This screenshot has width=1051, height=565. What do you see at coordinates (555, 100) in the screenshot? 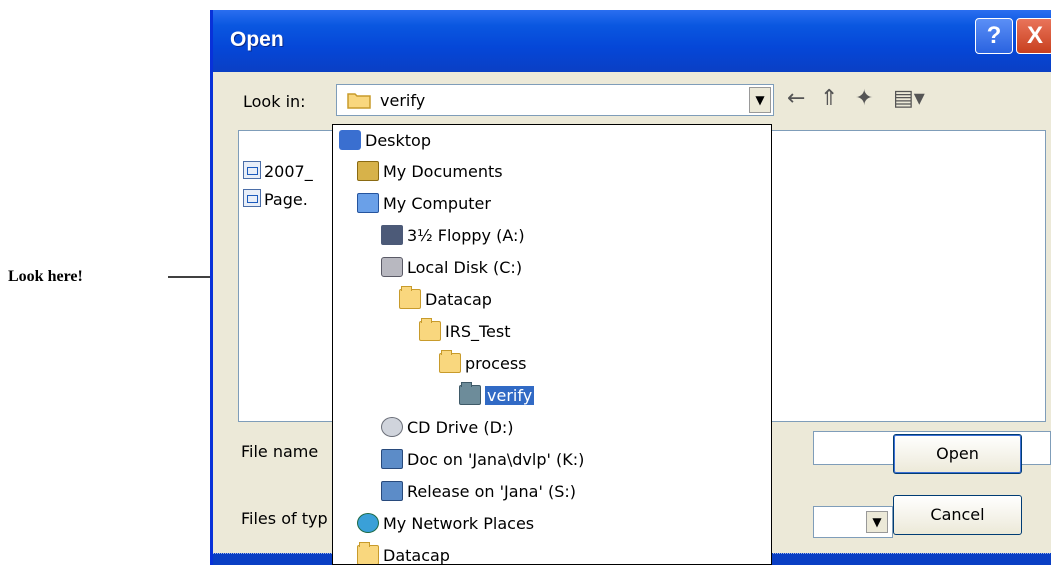
I see `look-in-combo: verify ▼` at bounding box center [555, 100].